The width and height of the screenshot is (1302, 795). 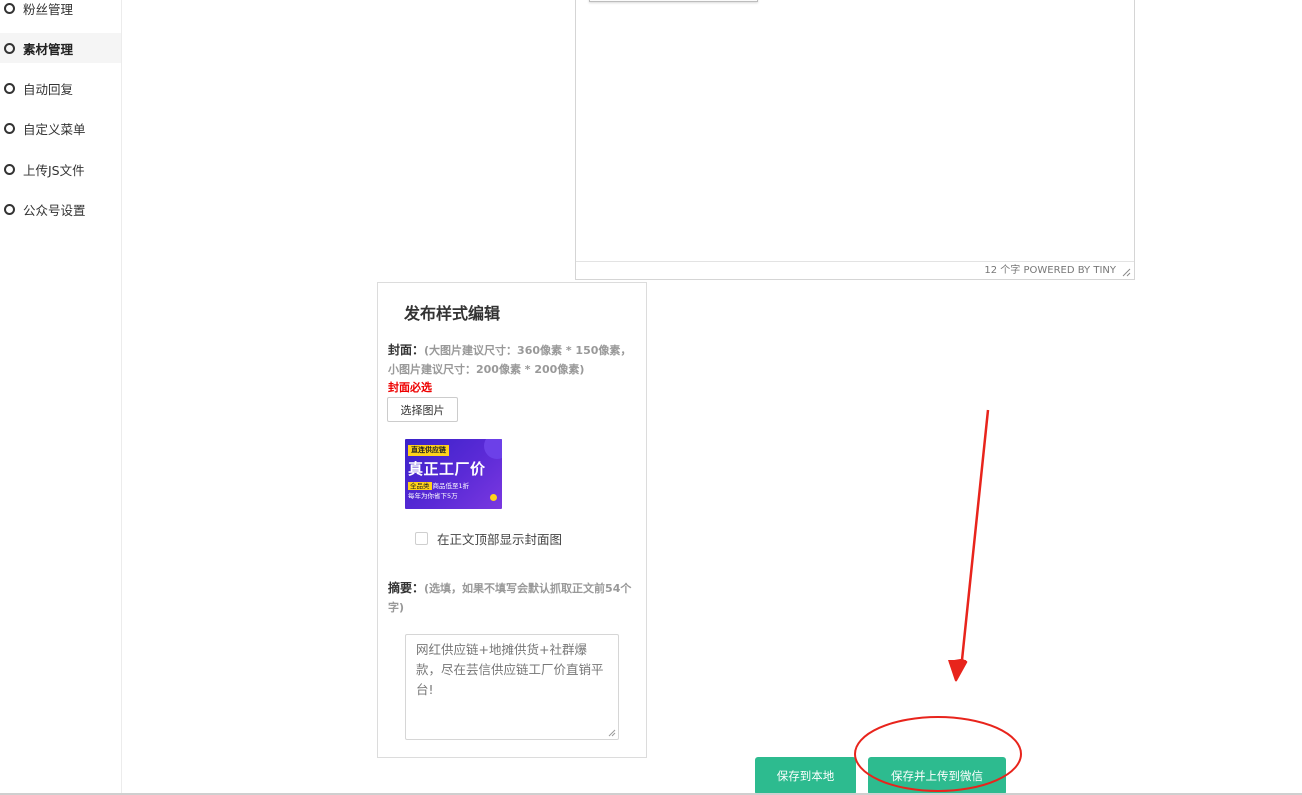 I want to click on sidebar-item-custom-menu: 自定义菜单, so click(x=60, y=128).